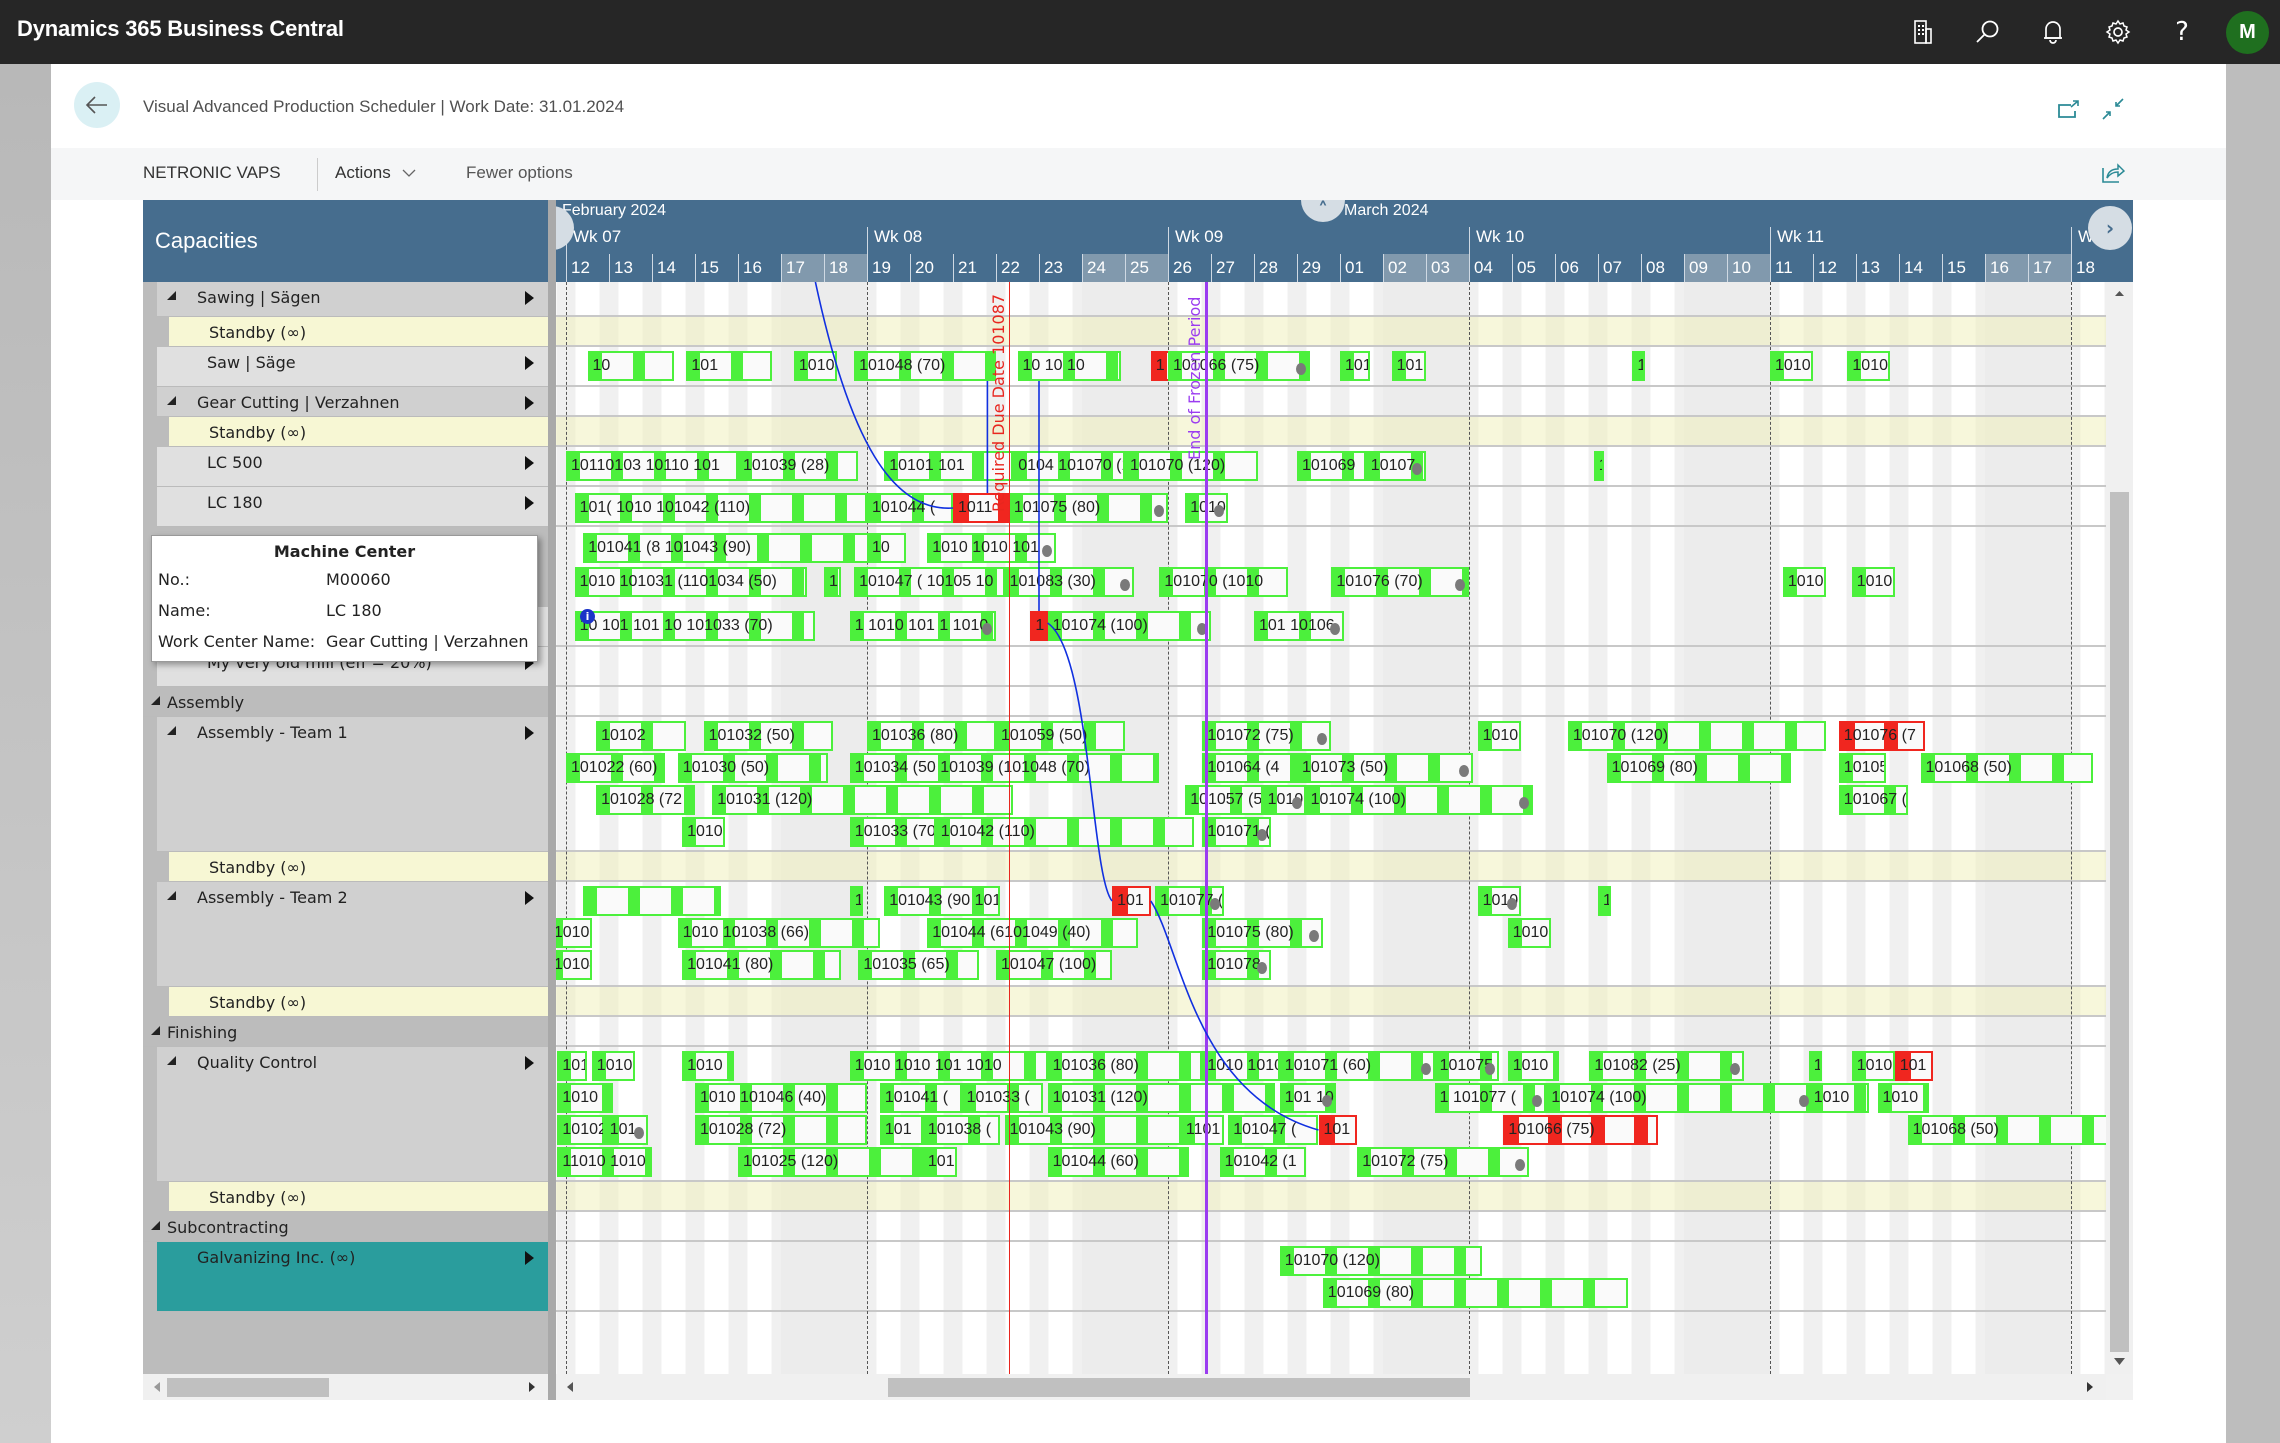 The image size is (2280, 1443). I want to click on resource-row: Subcontracting, so click(345, 1227).